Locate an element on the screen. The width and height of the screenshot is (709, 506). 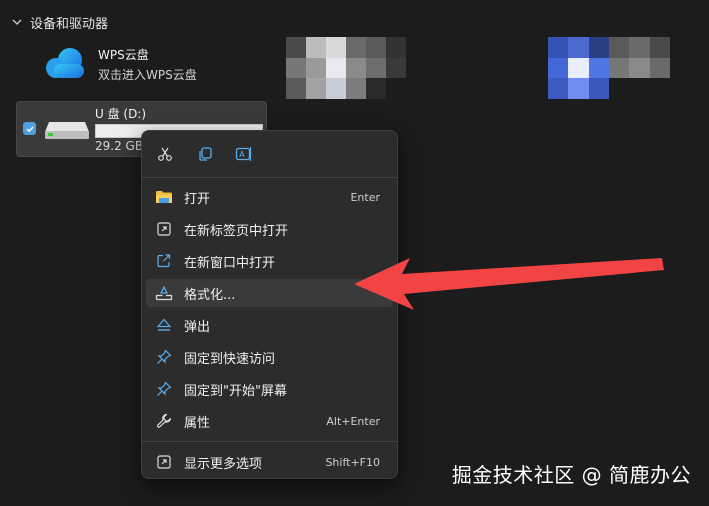
chevron-down-icon is located at coordinates (17, 22).